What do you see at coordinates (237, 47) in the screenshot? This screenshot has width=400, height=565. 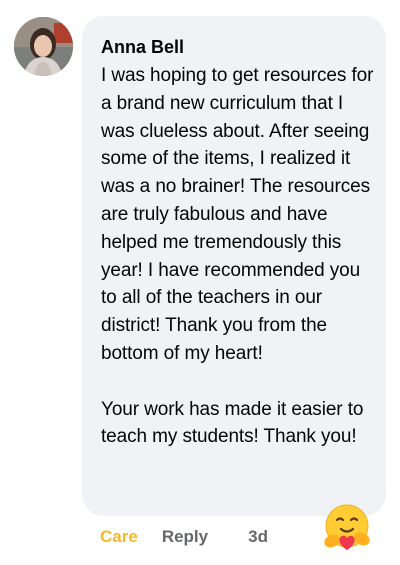 I see `author-name: Anna Bell` at bounding box center [237, 47].